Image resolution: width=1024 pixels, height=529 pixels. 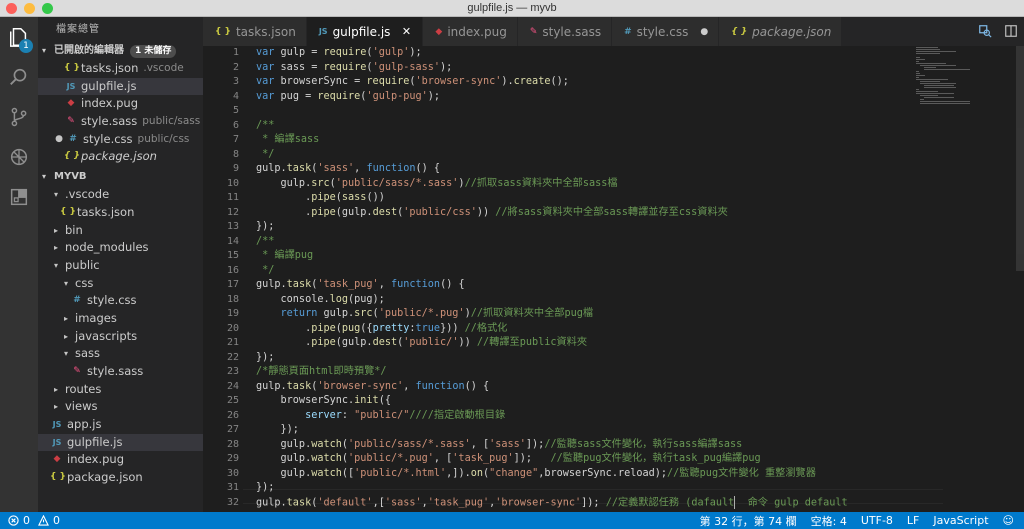 What do you see at coordinates (232, 502) in the screenshot?
I see `line-number: 32` at bounding box center [232, 502].